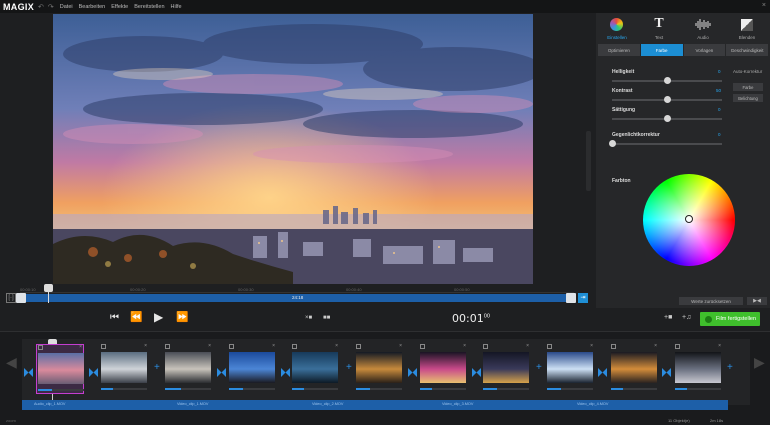 This screenshot has height=425, width=770. Describe the element at coordinates (119, 7) in the screenshot. I see `menu-effects: Effekte` at that location.